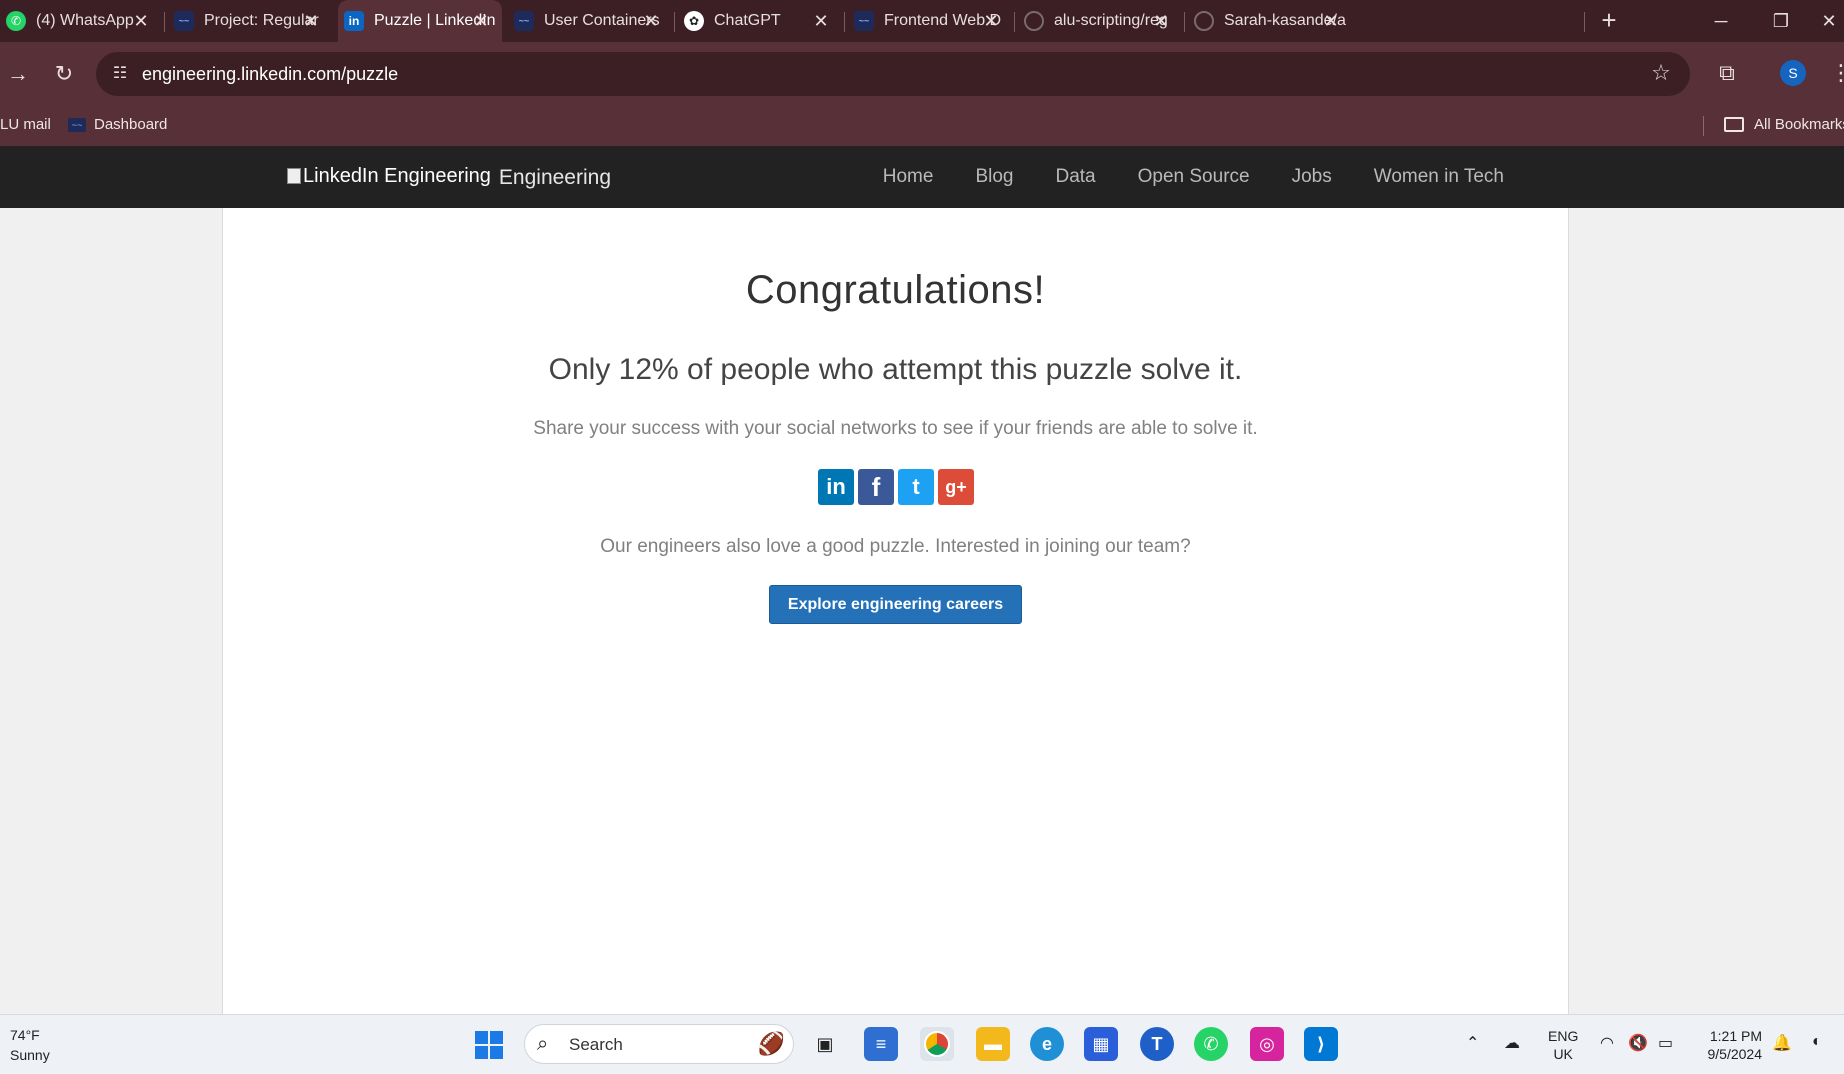 Image resolution: width=1844 pixels, height=1074 pixels. What do you see at coordinates (876, 487) in the screenshot?
I see `facebook-share-icon: f` at bounding box center [876, 487].